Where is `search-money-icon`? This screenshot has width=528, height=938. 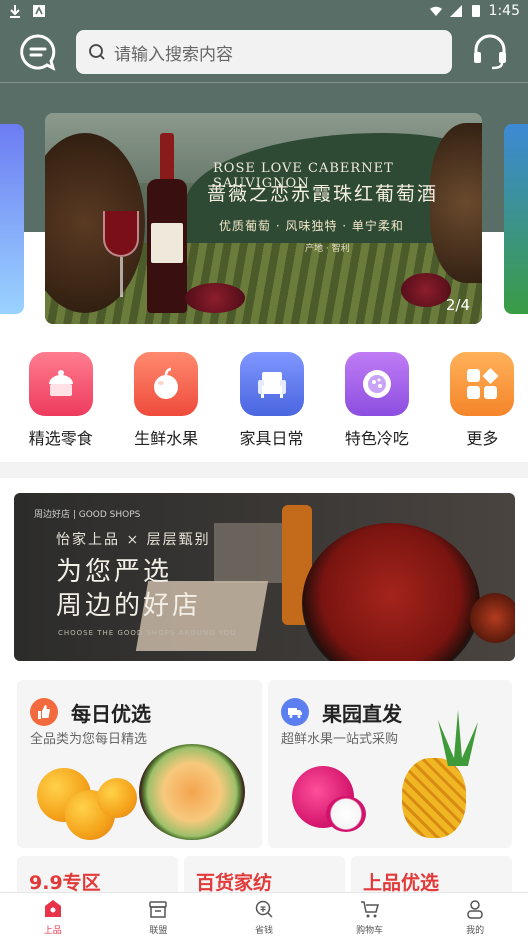
search-money-icon is located at coordinates (264, 909).